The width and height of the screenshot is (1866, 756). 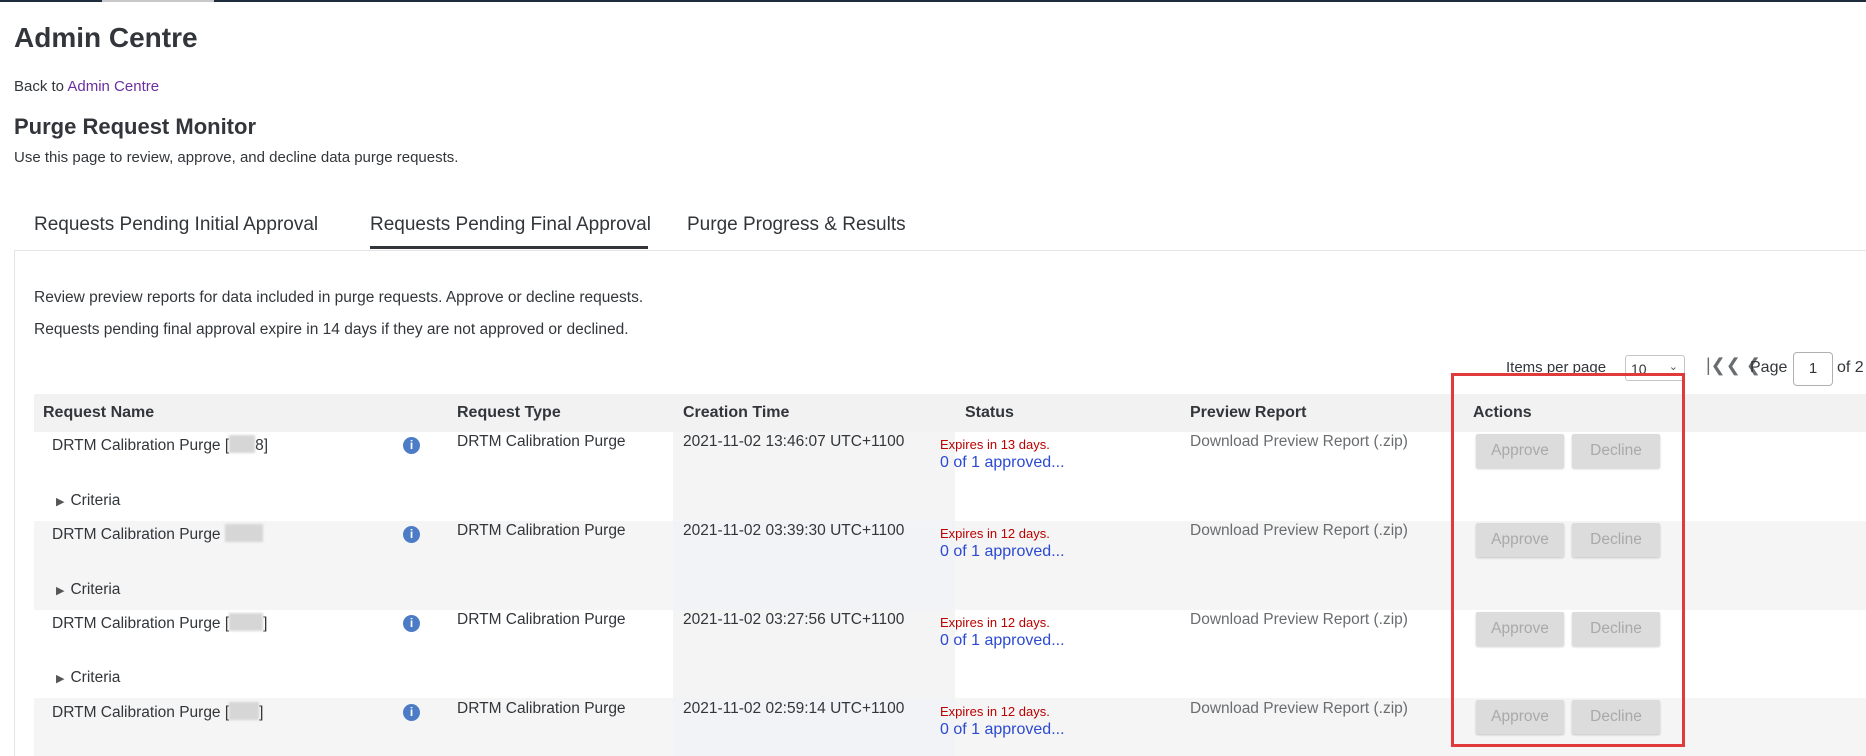 I want to click on creation-time: 2021-11-02 03:39:30 UTC+1100, so click(x=794, y=530).